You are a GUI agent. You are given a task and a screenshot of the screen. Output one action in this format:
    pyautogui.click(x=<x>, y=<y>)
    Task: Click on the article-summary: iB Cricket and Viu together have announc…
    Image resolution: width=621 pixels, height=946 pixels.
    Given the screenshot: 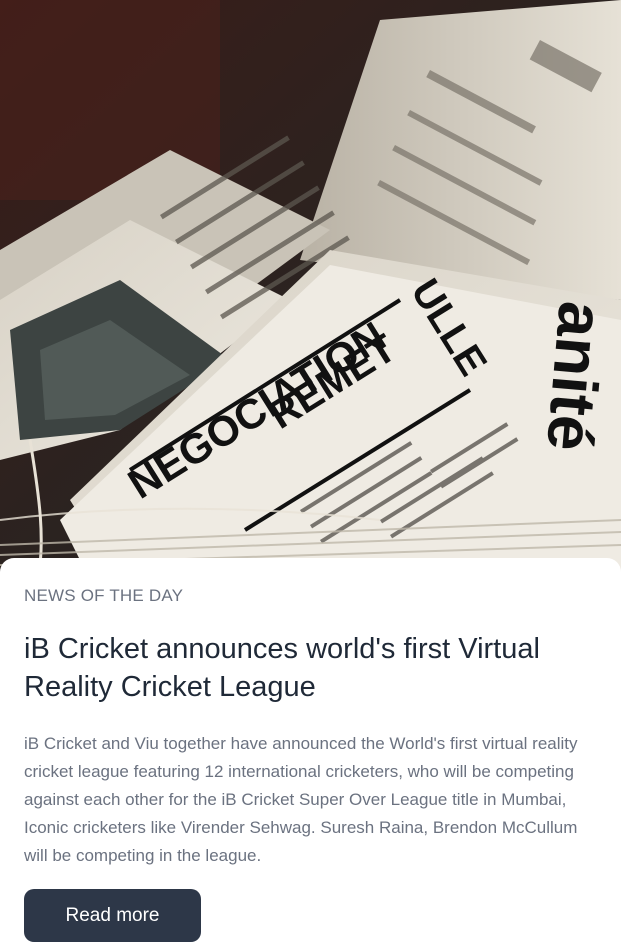 What is the action you would take?
    pyautogui.click(x=301, y=799)
    